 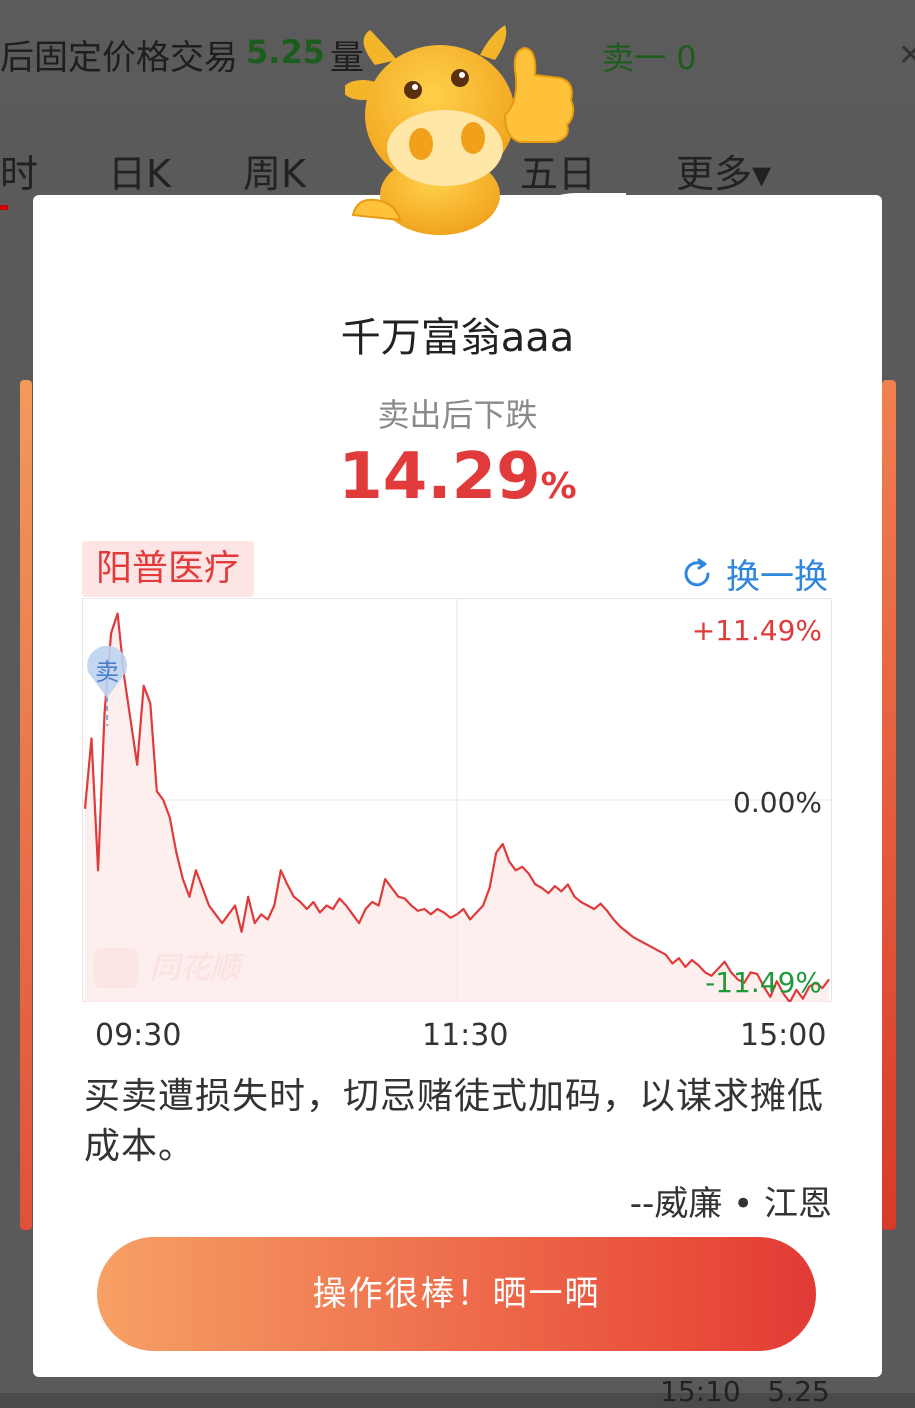 What do you see at coordinates (107, 672) in the screenshot?
I see `sell-marker-label: 卖` at bounding box center [107, 672].